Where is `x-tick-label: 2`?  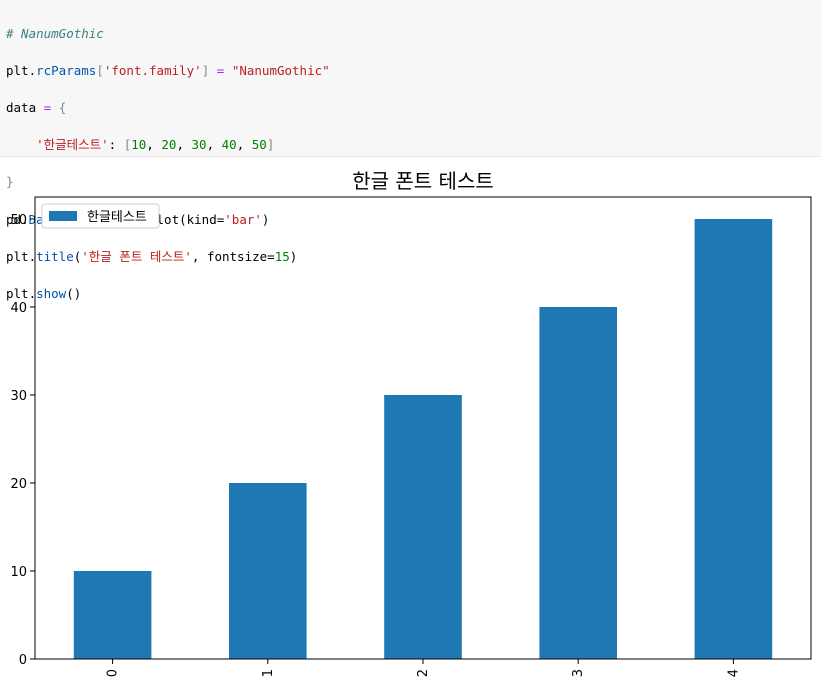 x-tick-label: 2 is located at coordinates (423, 673).